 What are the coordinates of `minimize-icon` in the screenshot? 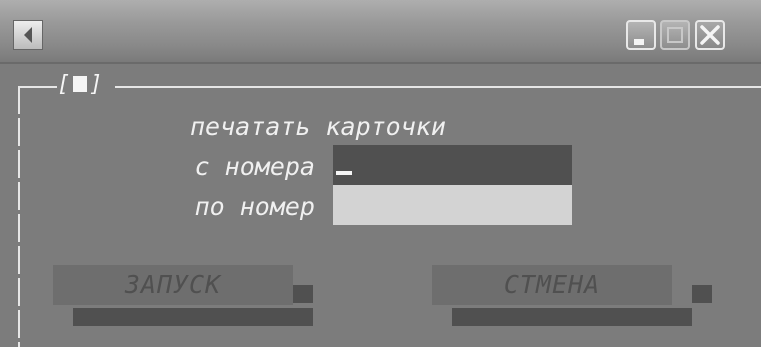 It's located at (639, 42).